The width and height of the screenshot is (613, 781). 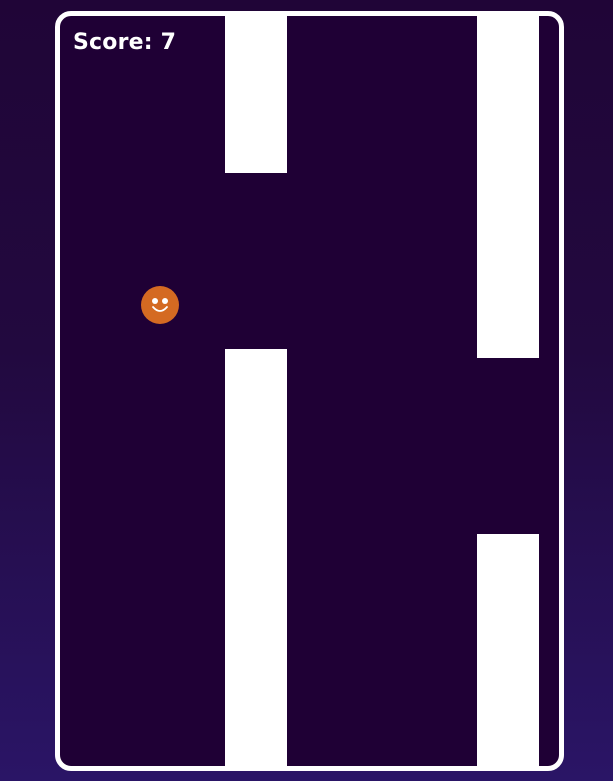 What do you see at coordinates (125, 42) in the screenshot?
I see `score-label: Score: 7` at bounding box center [125, 42].